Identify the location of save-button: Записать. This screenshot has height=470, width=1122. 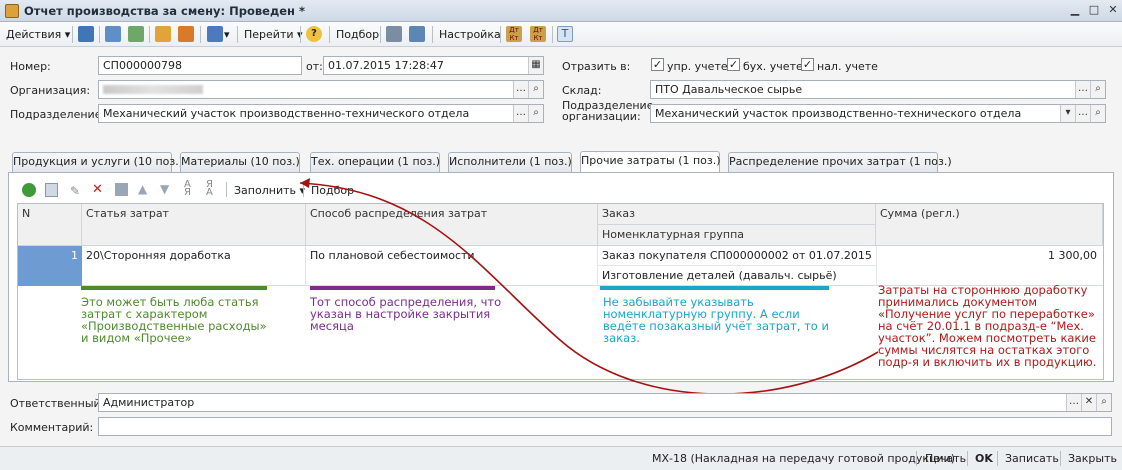
(1032, 458).